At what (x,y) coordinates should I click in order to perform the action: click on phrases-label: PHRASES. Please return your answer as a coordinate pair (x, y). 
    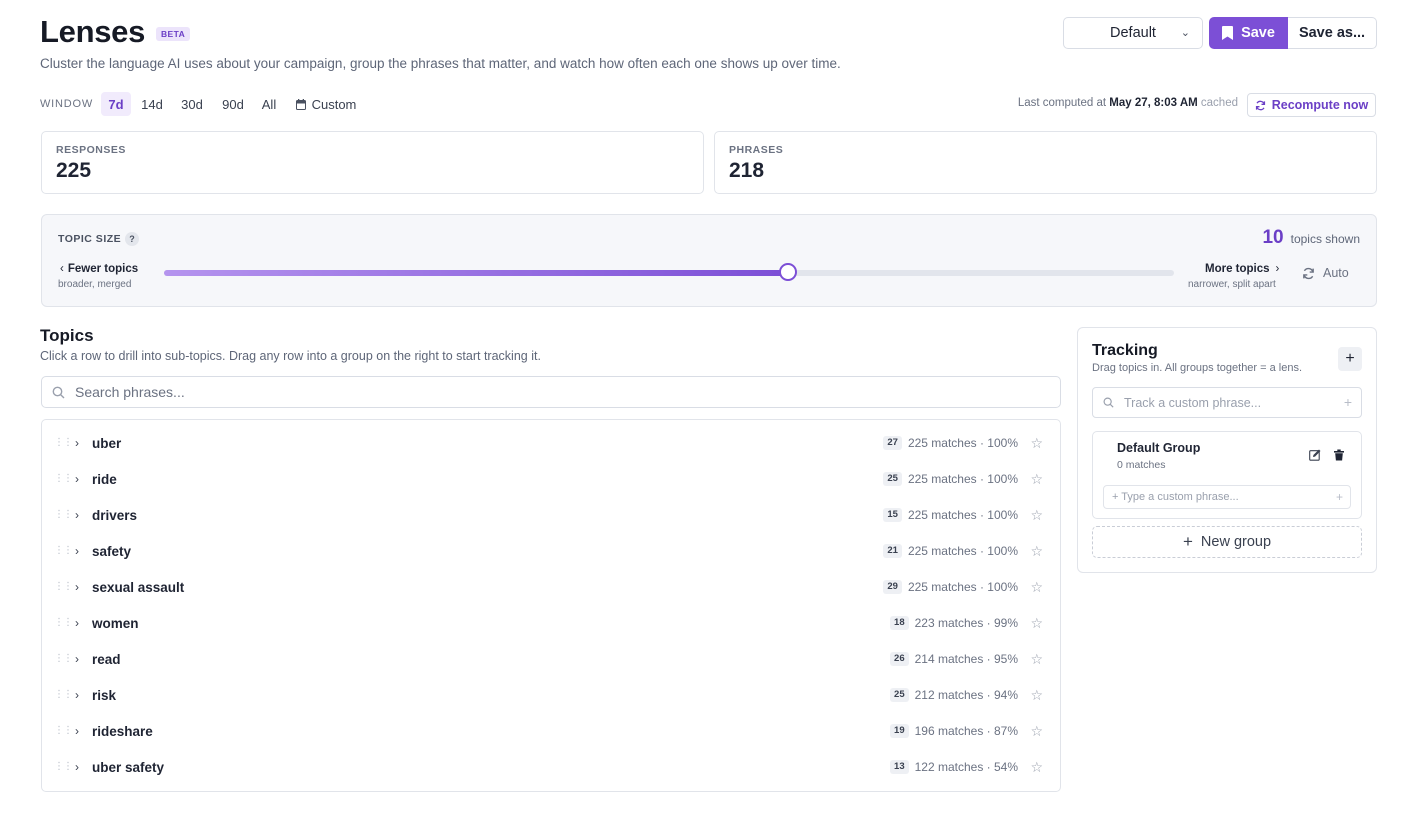
    Looking at the image, I should click on (756, 150).